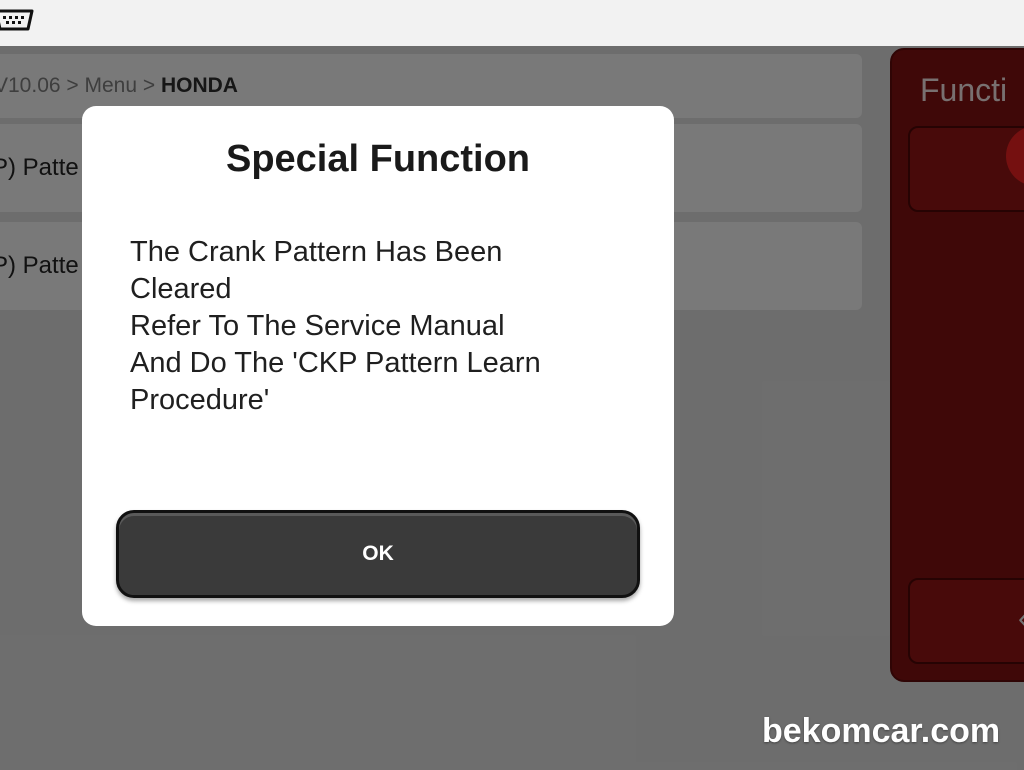 The height and width of the screenshot is (770, 1024). I want to click on message-line: Cleared, so click(181, 289).